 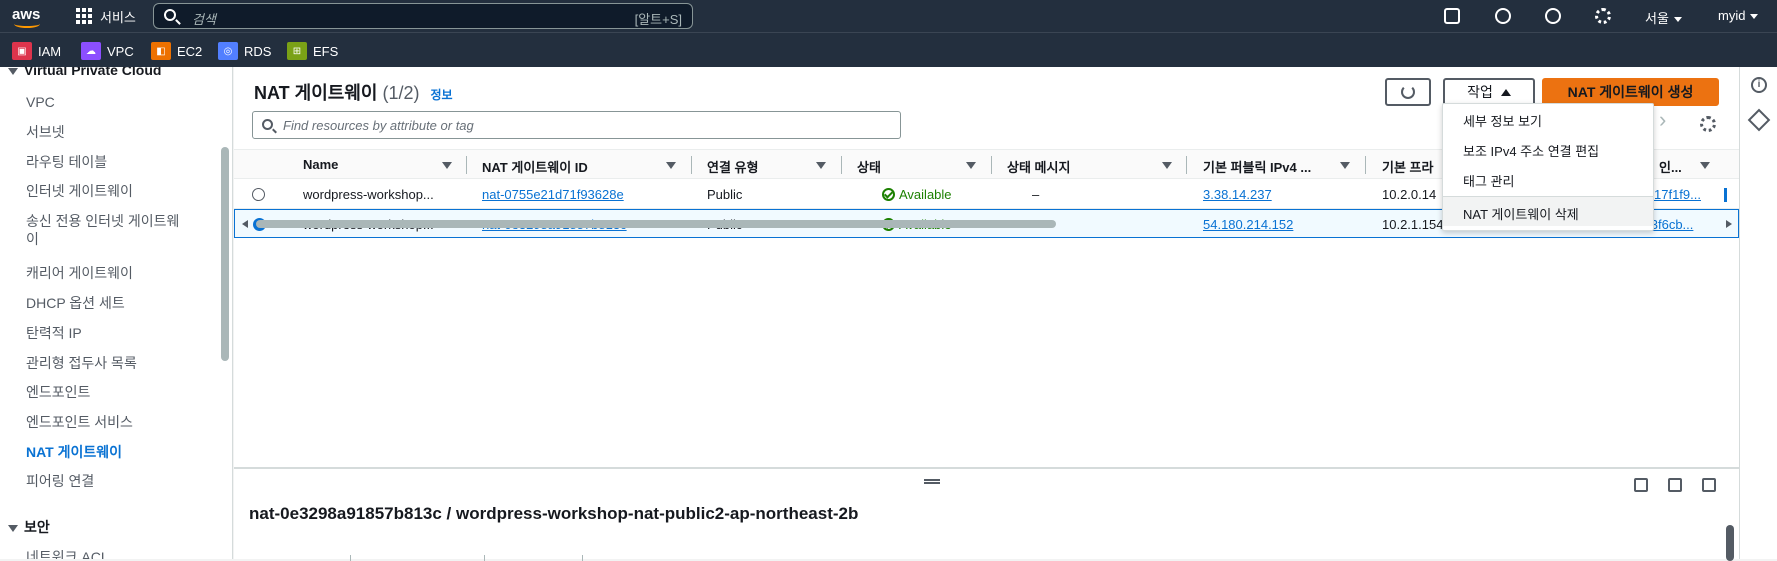 What do you see at coordinates (326, 51) in the screenshot?
I see `favorite-label: EFS` at bounding box center [326, 51].